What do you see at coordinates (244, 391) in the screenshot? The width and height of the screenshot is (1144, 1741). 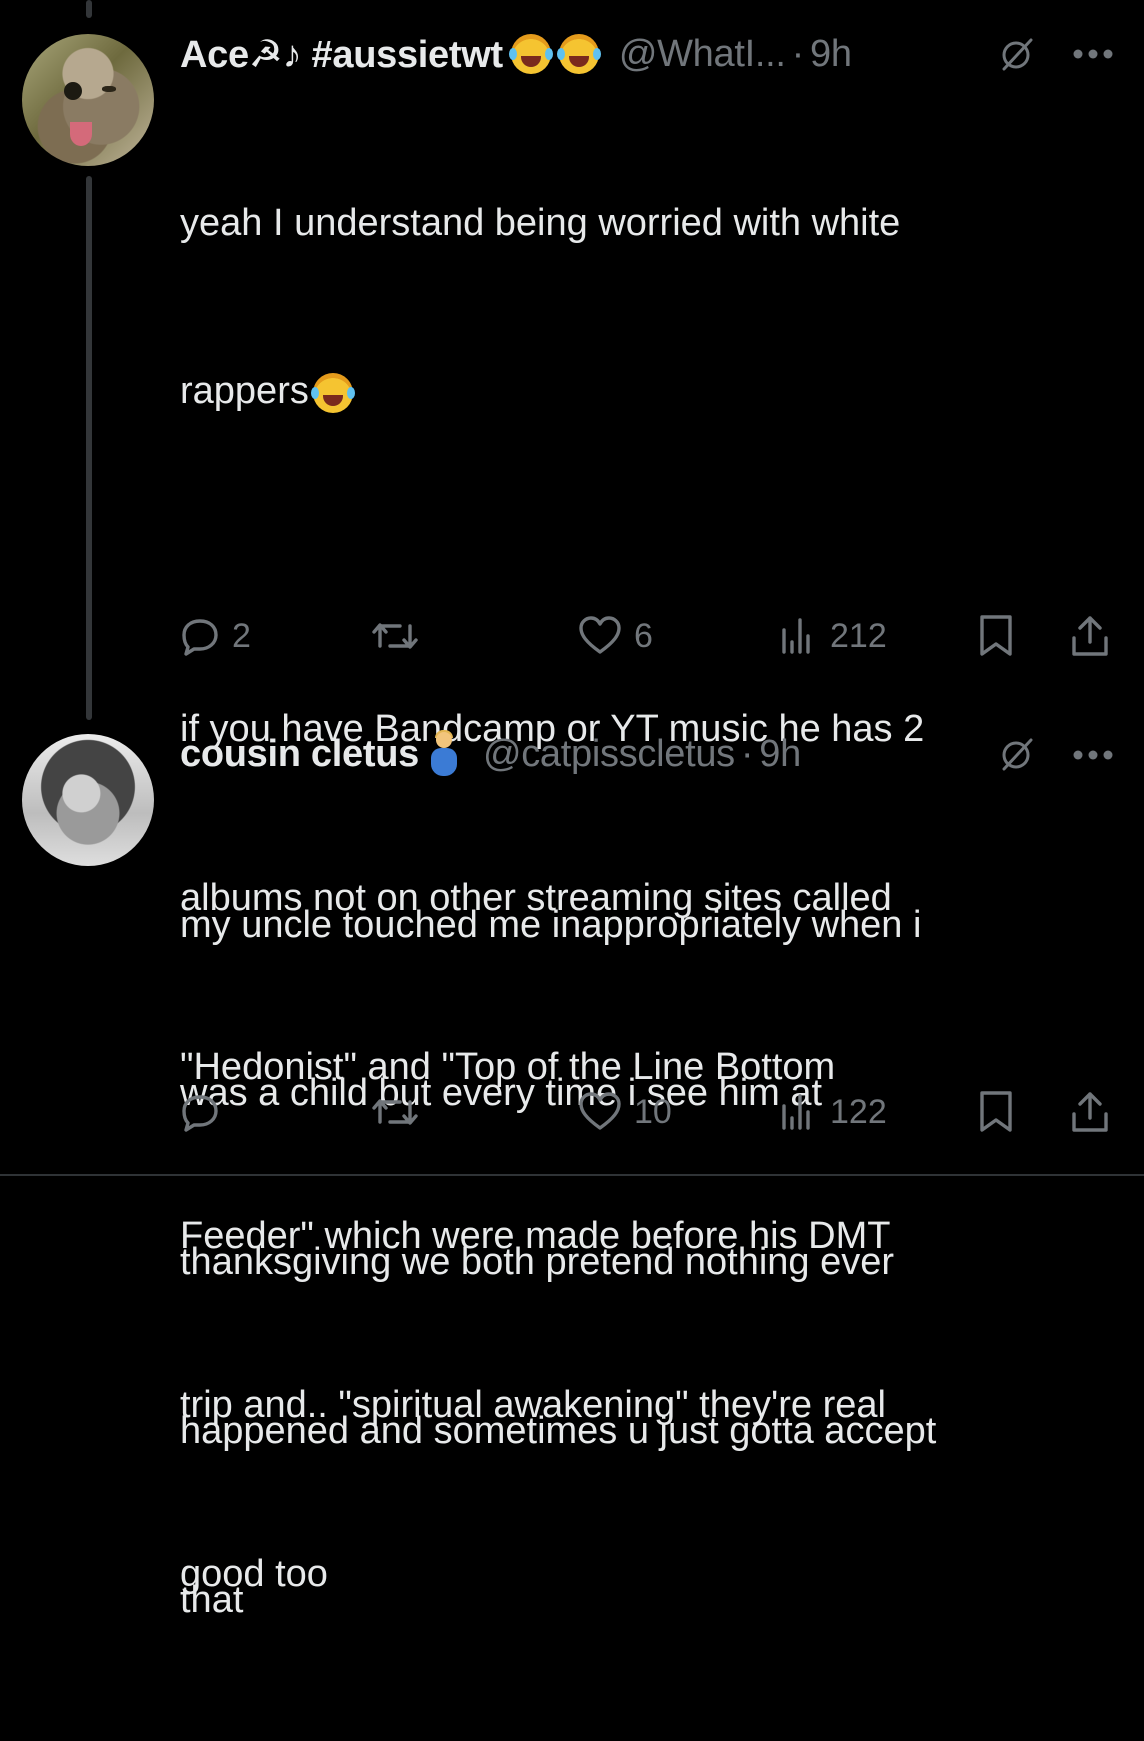 I see `tweet-text-fragment: rappers` at bounding box center [244, 391].